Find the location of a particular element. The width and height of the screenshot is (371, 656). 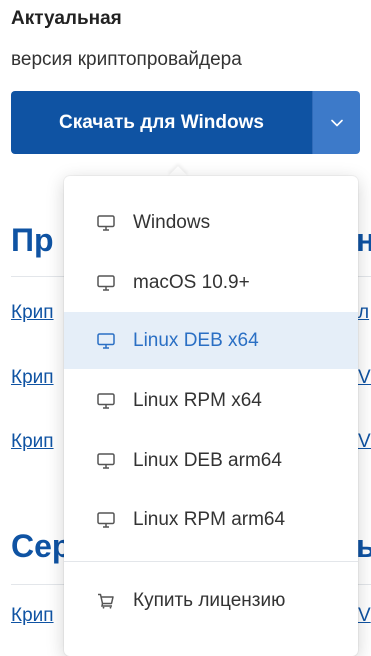

menu-item-linux-rpm-x64: Linux RPM x64 is located at coordinates (211, 400).